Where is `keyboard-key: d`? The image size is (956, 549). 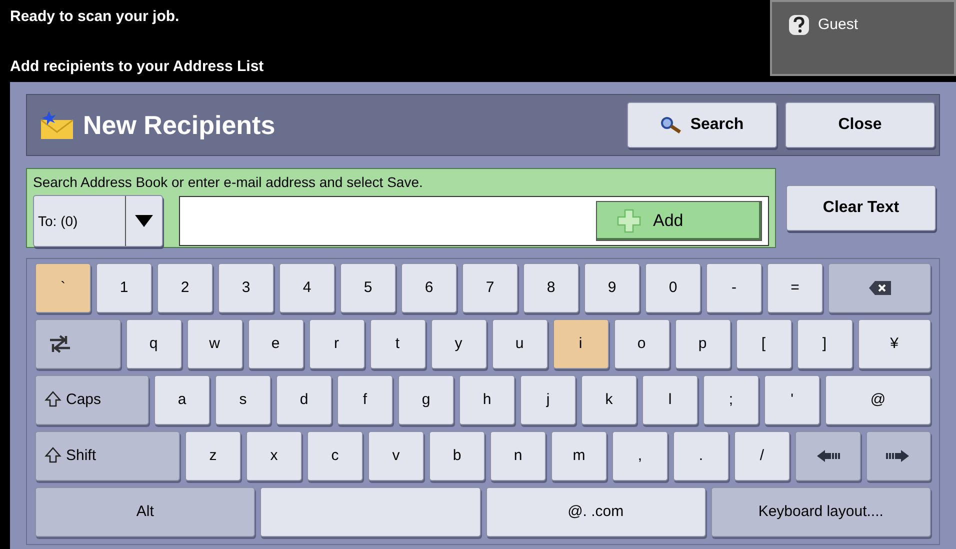 keyboard-key: d is located at coordinates (304, 400).